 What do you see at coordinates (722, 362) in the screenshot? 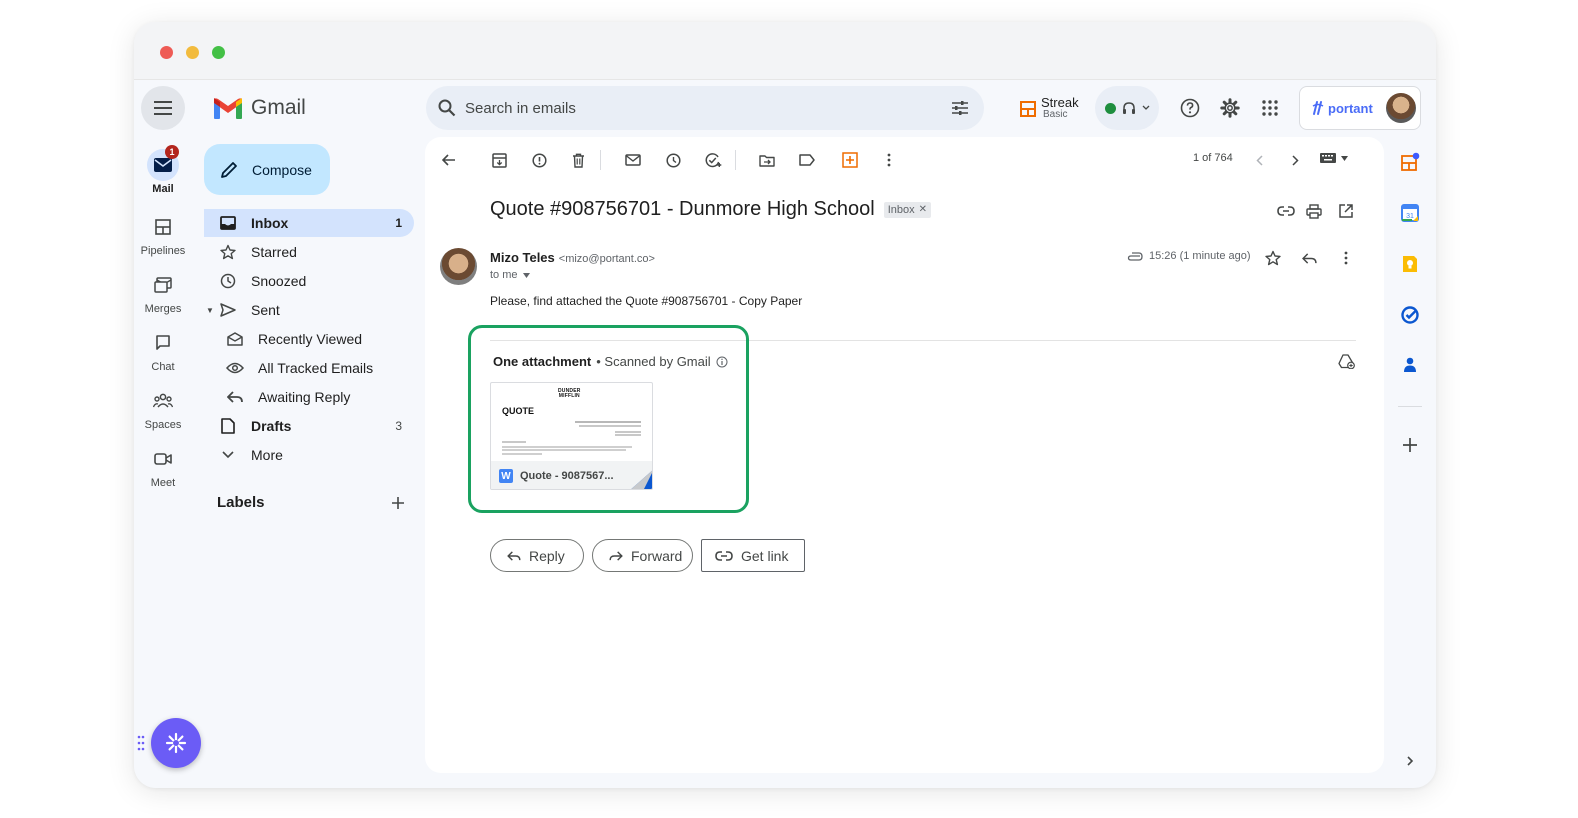
I see `info-icon` at bounding box center [722, 362].